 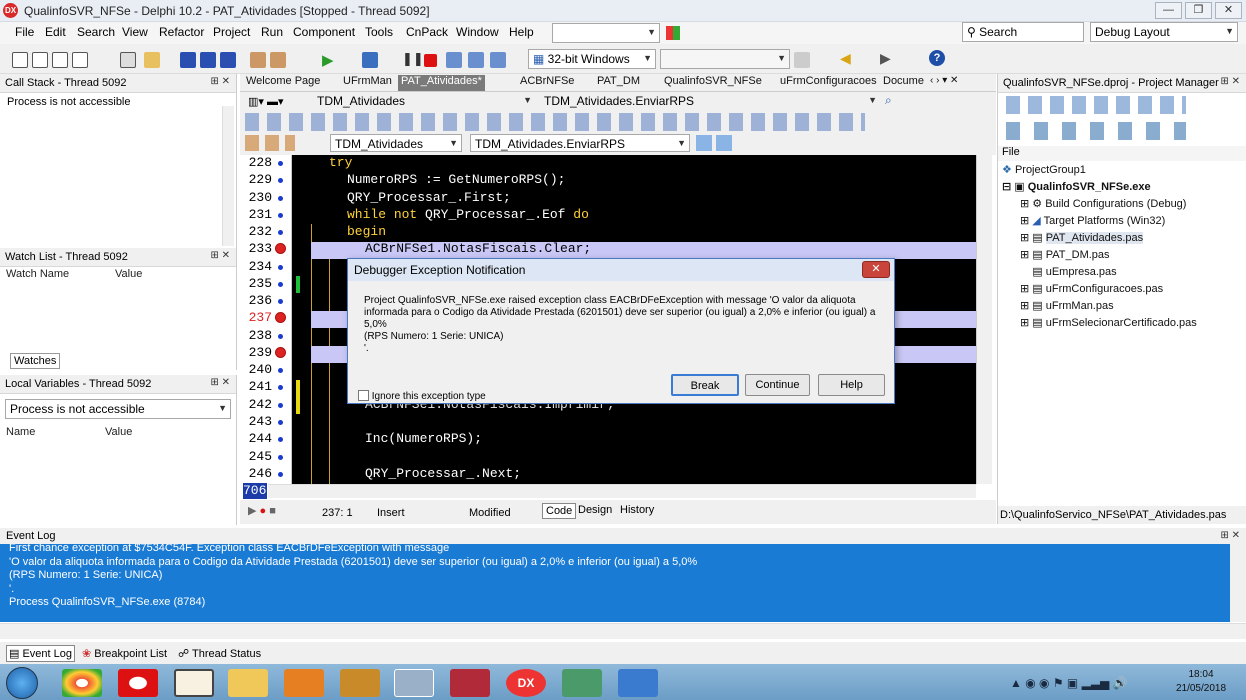 I want to click on new-file-icon, so click(x=40, y=60).